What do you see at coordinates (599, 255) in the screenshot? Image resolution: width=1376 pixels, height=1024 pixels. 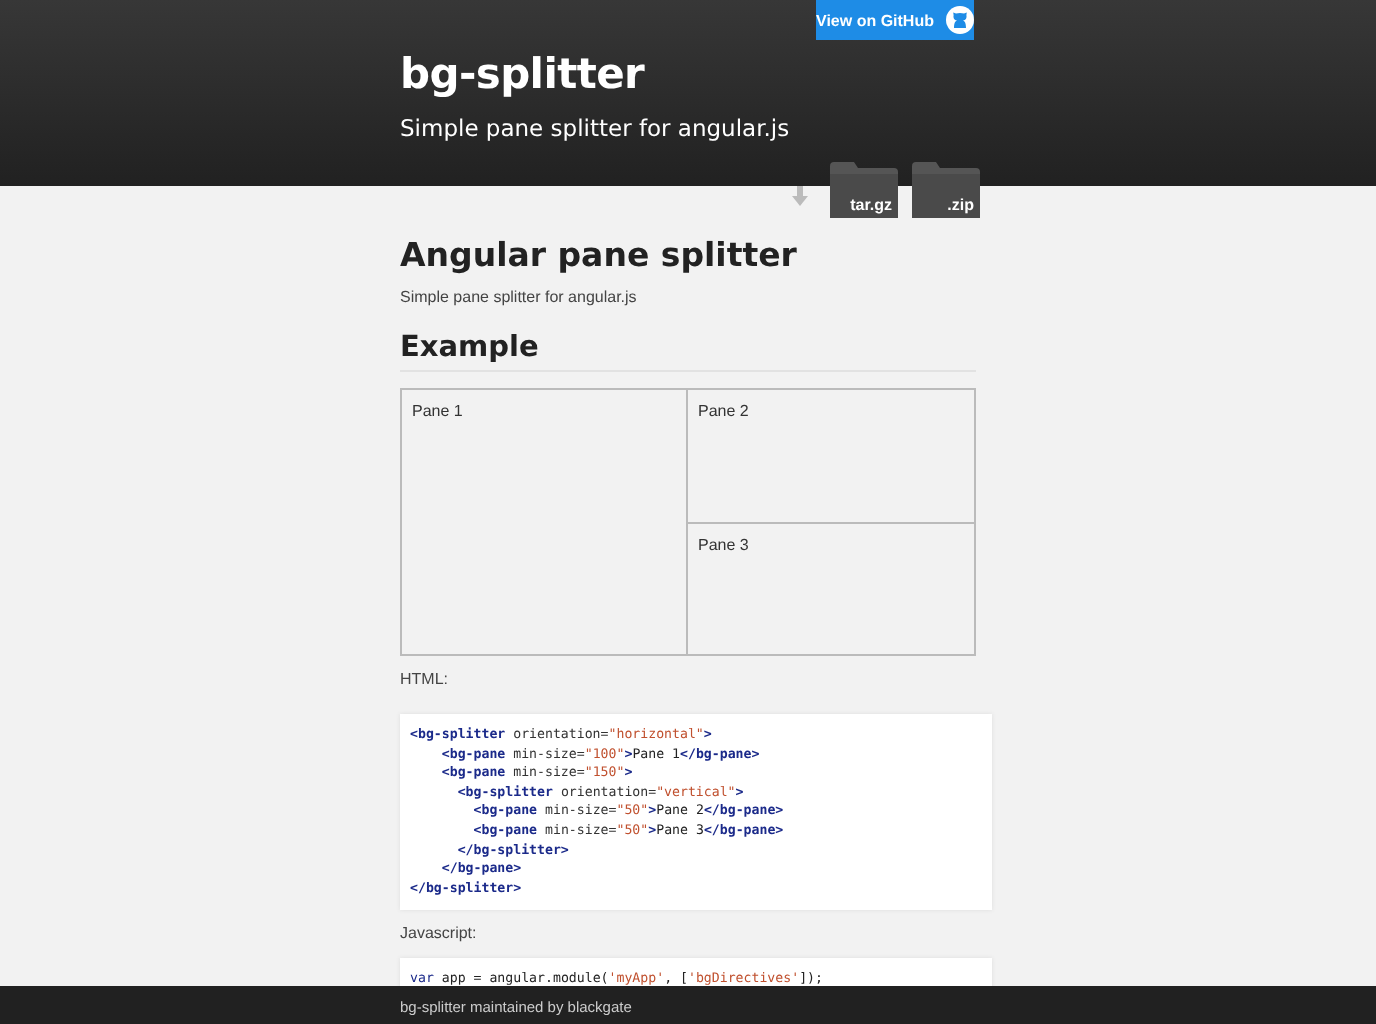 I see `page-heading: Angular pane splitter` at bounding box center [599, 255].